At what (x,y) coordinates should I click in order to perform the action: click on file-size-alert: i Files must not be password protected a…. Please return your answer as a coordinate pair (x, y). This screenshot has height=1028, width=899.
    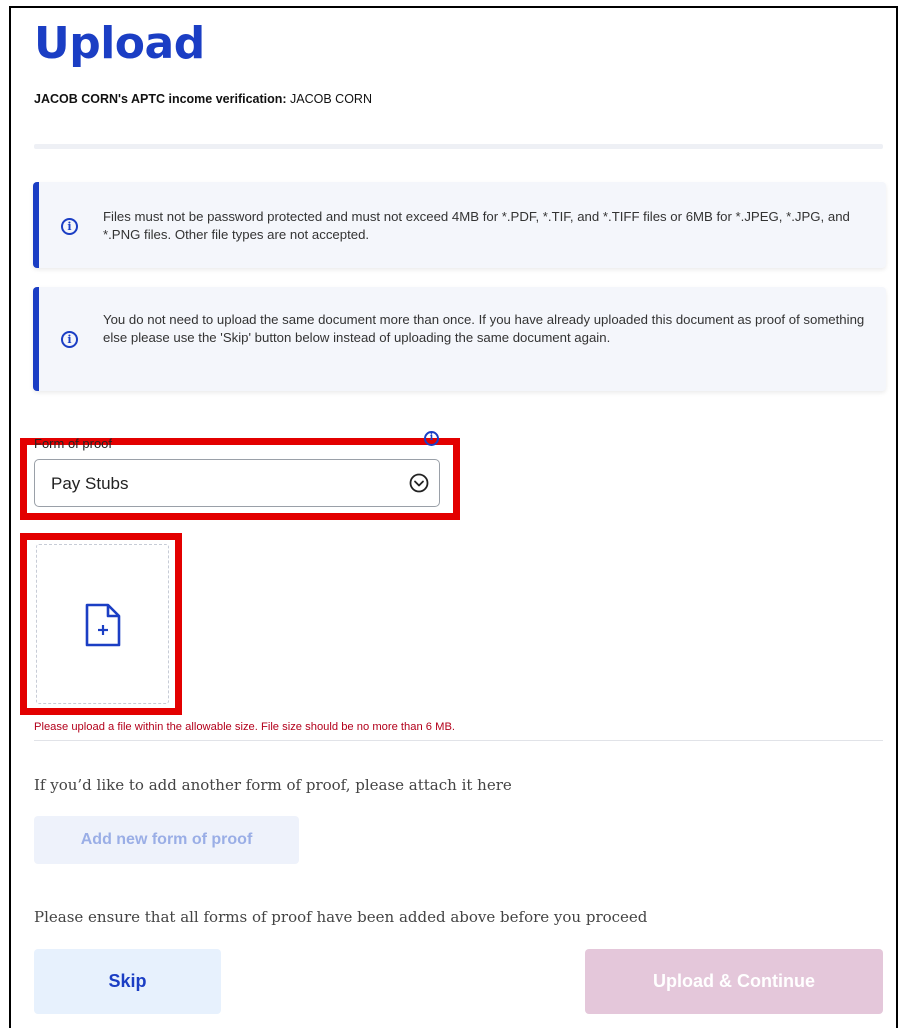
    Looking at the image, I should click on (459, 225).